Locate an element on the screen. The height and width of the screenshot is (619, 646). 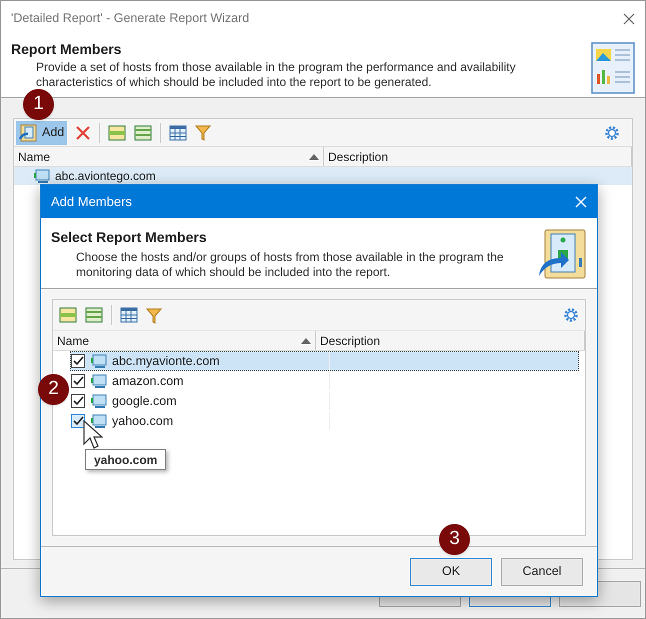
report-icon is located at coordinates (613, 68).